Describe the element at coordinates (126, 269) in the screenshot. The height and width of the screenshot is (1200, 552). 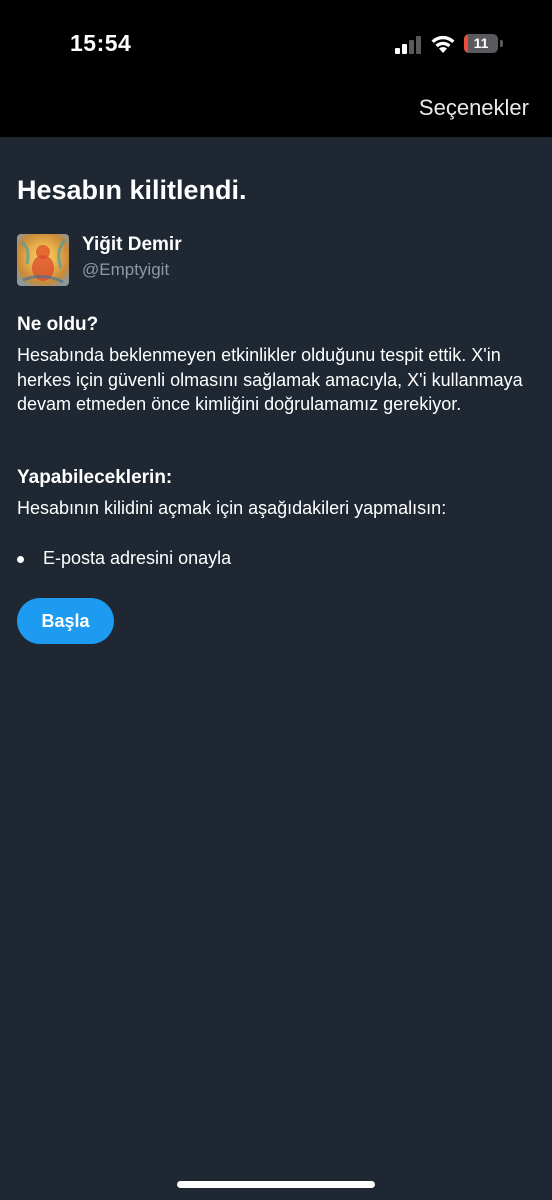
I see `user-handle: @Emptyigit` at that location.